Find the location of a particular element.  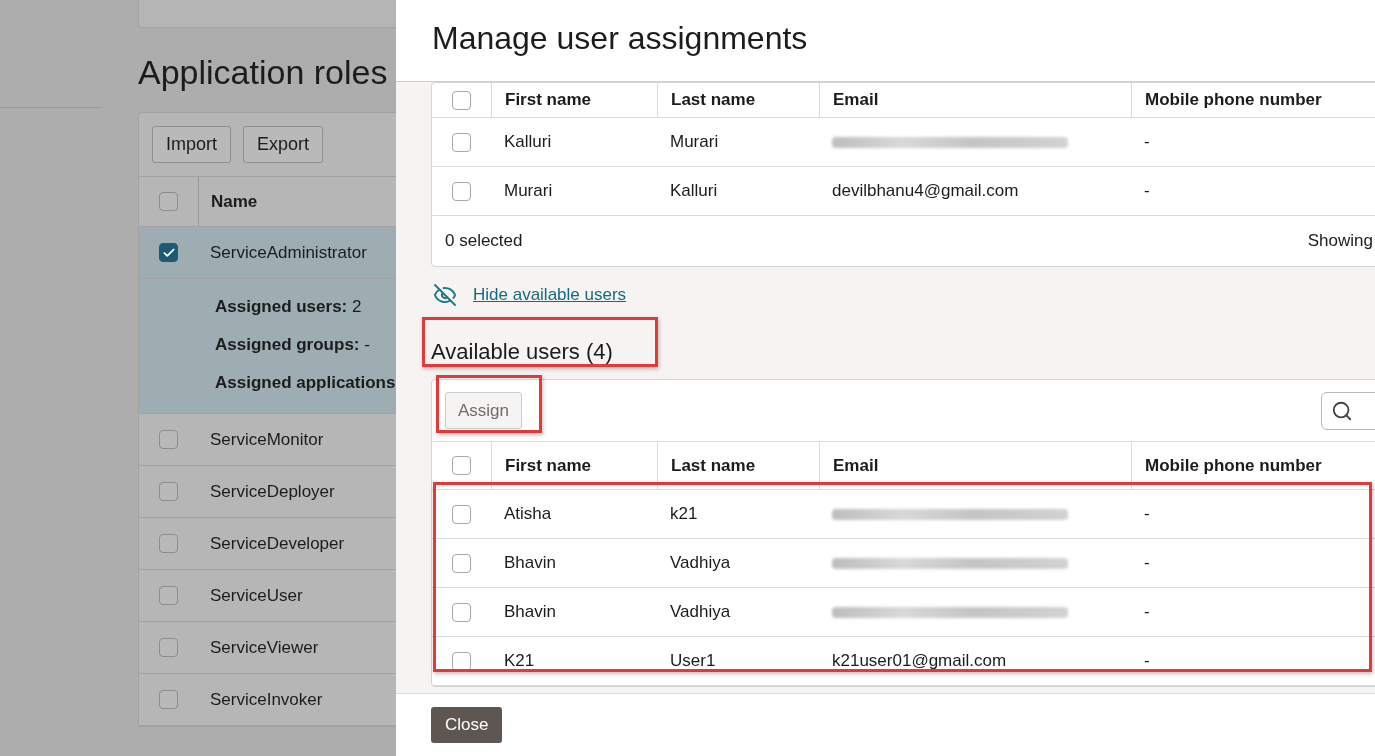

detail-text: Assigned applications is located at coordinates (305, 383).